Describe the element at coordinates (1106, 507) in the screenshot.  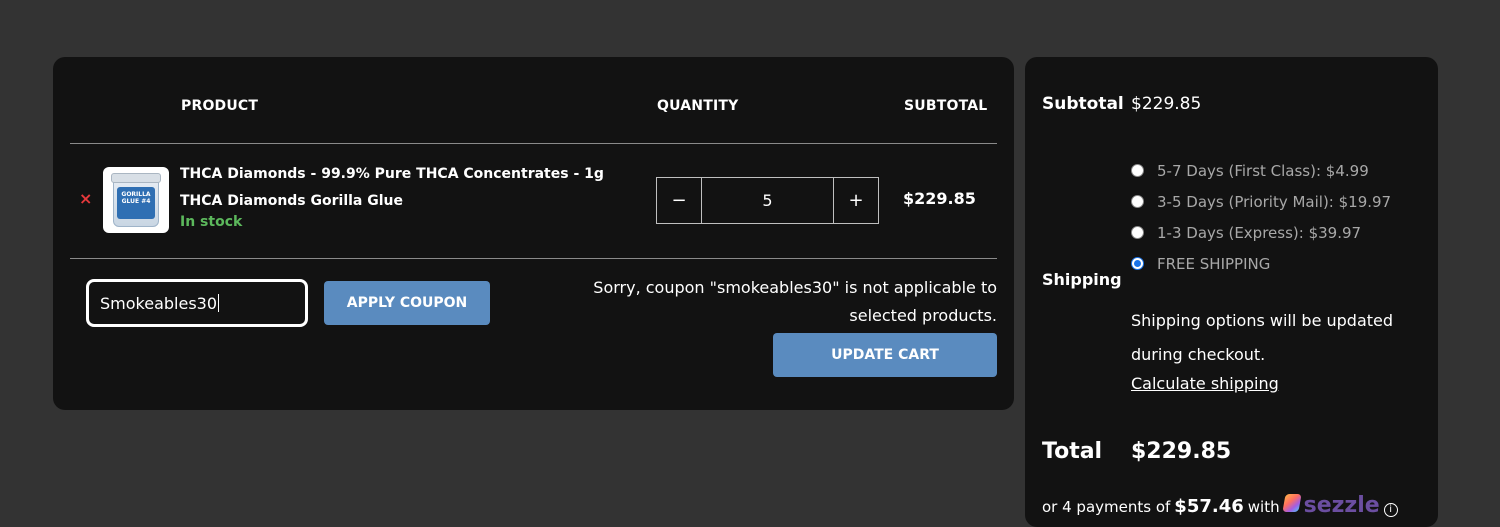
I see `sezzle-prefix: or 4 payments of` at that location.